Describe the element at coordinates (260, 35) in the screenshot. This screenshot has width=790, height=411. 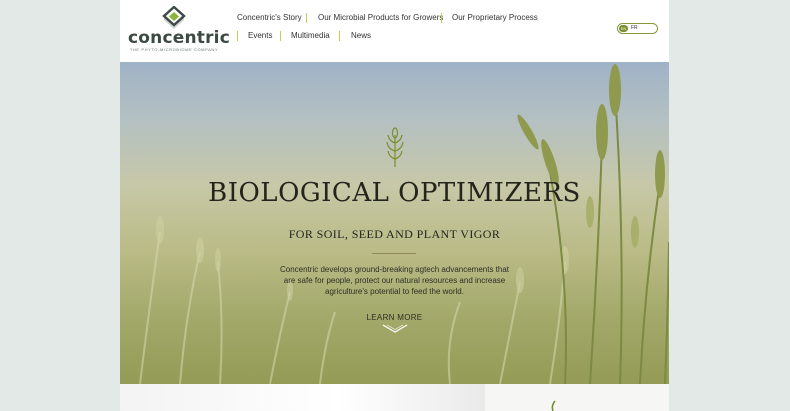
I see `nav-item-events: Events` at that location.